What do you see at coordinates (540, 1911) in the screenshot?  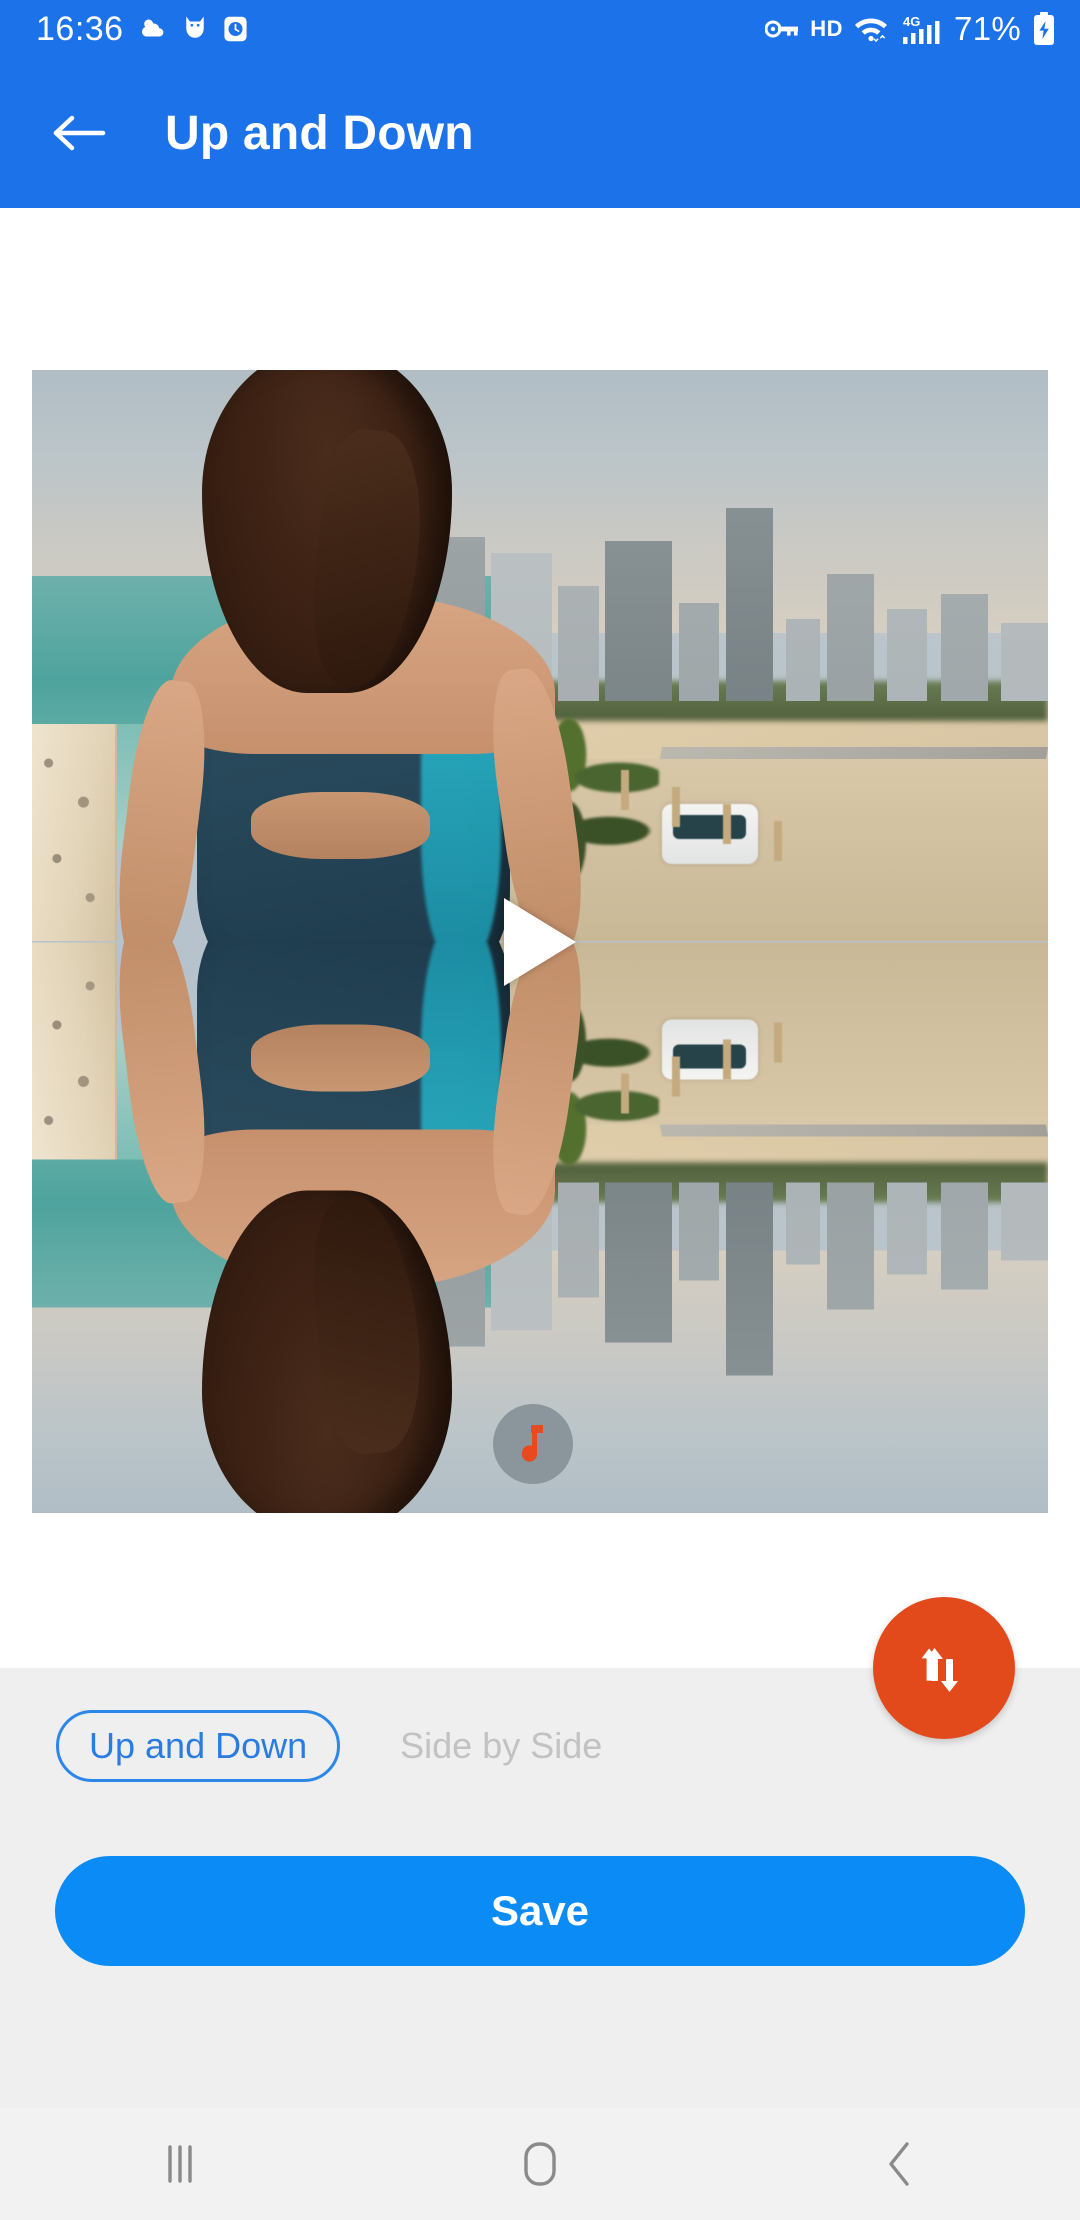 I see `save-button: Save` at bounding box center [540, 1911].